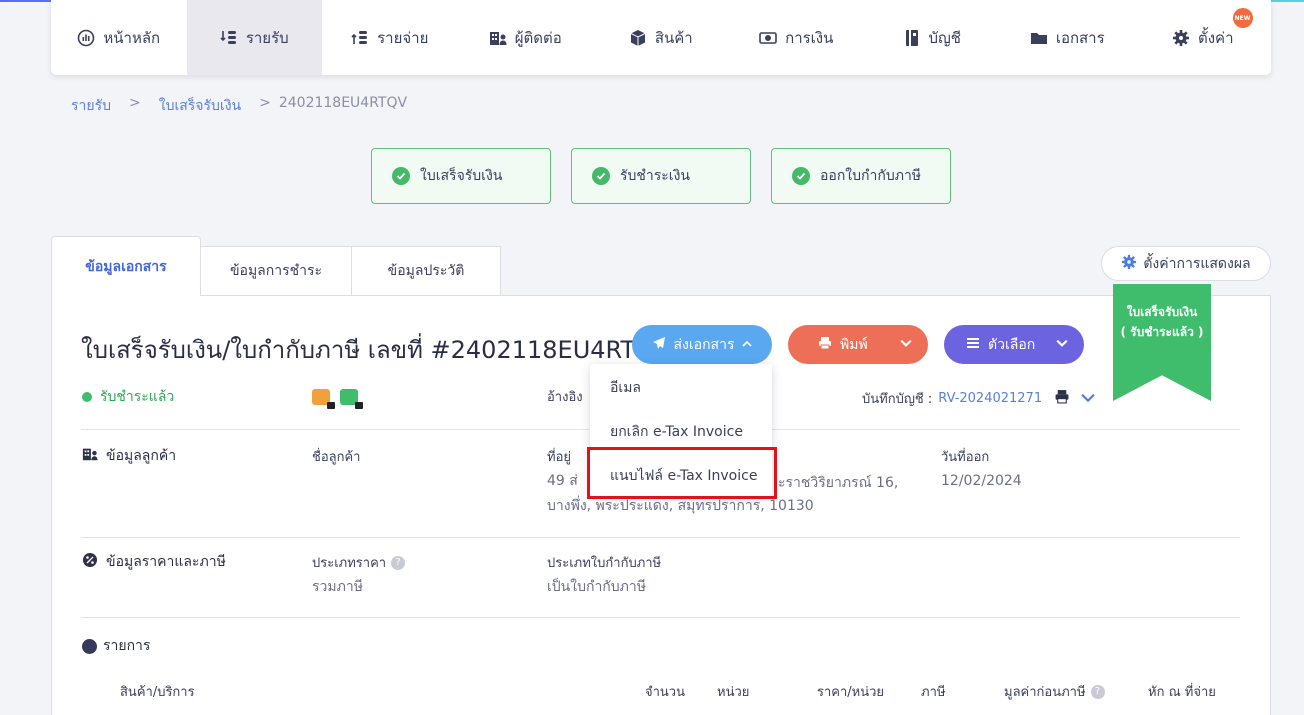  I want to click on highlight-box, so click(682, 473).